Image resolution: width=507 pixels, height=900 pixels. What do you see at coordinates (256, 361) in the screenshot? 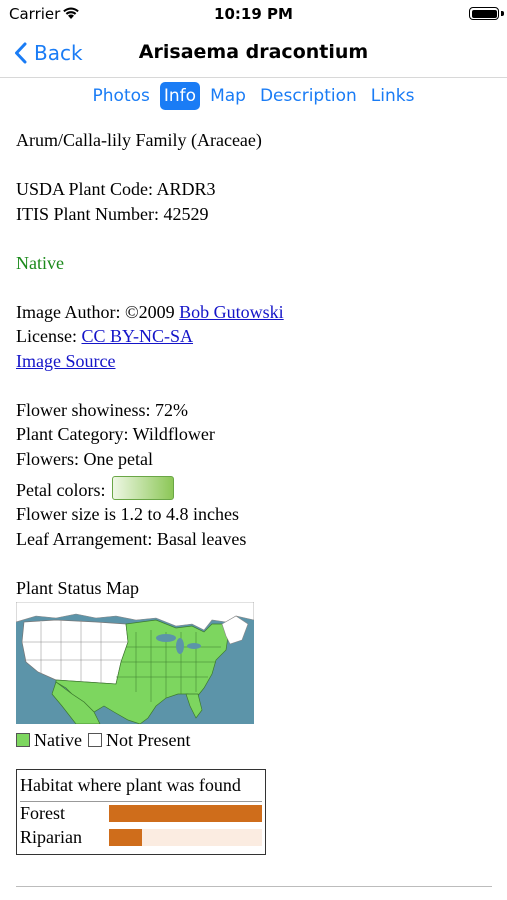
I see `image-source-line: Image Source` at bounding box center [256, 361].